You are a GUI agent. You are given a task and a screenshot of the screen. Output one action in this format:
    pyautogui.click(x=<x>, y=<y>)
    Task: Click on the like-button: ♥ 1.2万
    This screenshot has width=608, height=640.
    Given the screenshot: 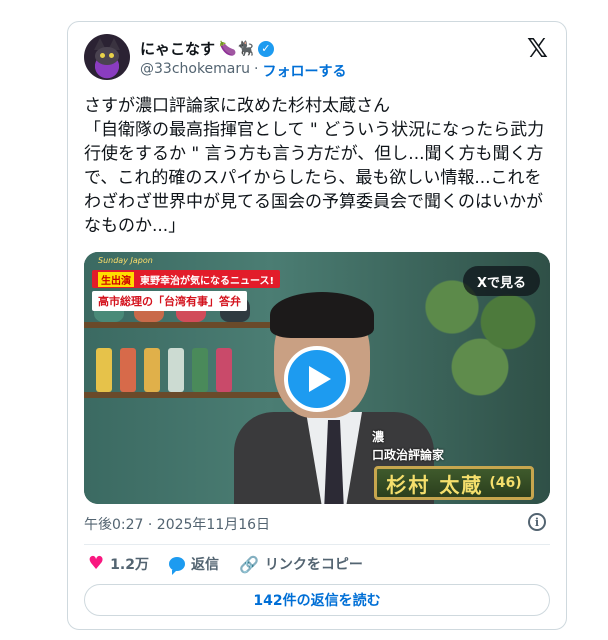 What is the action you would take?
    pyautogui.click(x=118, y=564)
    